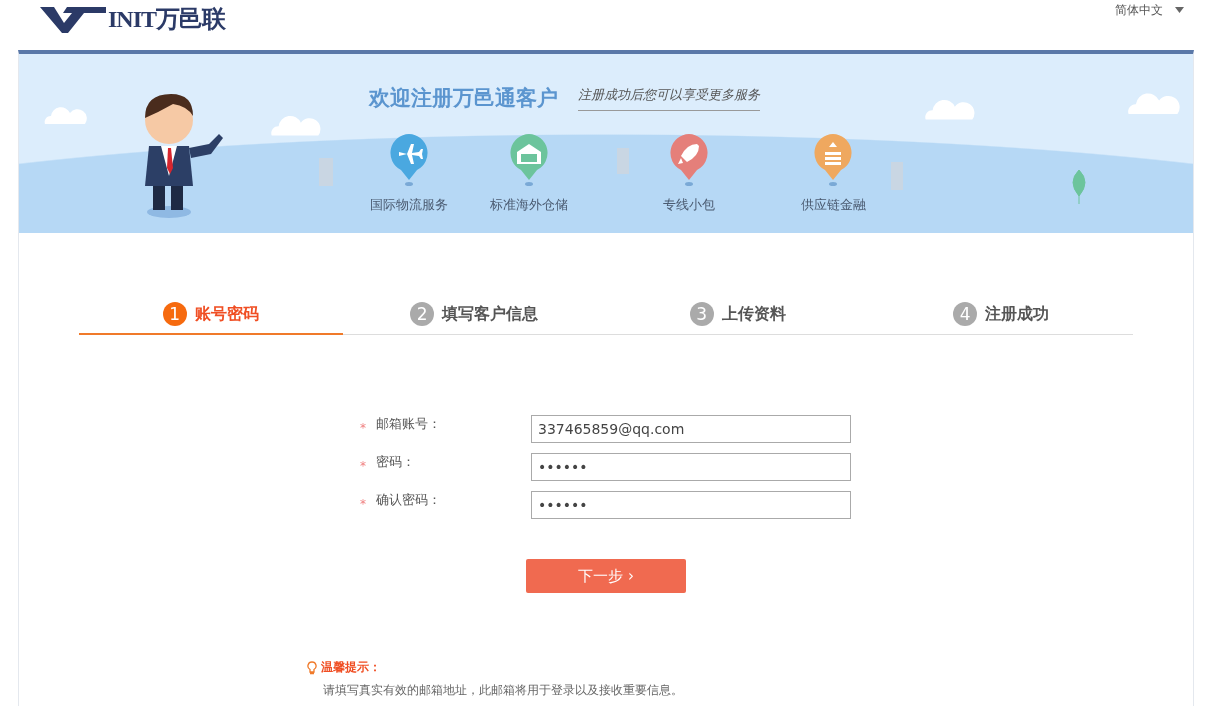  What do you see at coordinates (529, 205) in the screenshot?
I see `service-label: 标准海外仓储` at bounding box center [529, 205].